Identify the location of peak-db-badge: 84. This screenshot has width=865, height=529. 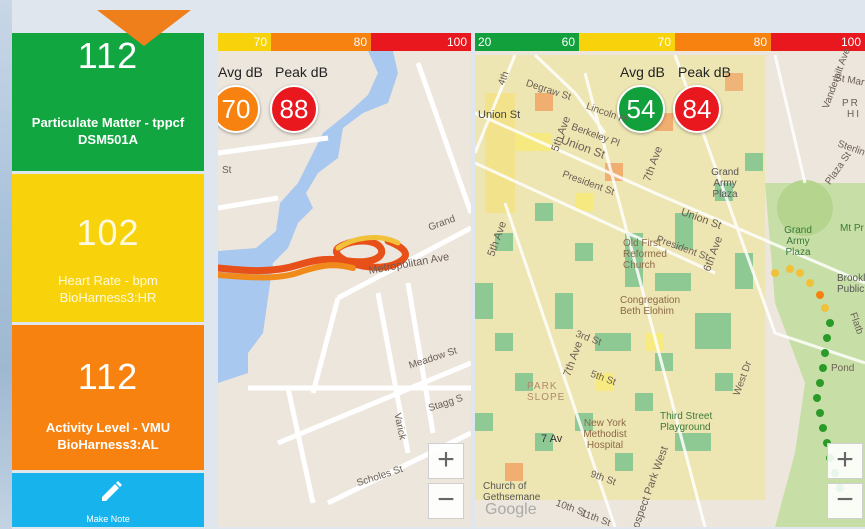
(697, 109).